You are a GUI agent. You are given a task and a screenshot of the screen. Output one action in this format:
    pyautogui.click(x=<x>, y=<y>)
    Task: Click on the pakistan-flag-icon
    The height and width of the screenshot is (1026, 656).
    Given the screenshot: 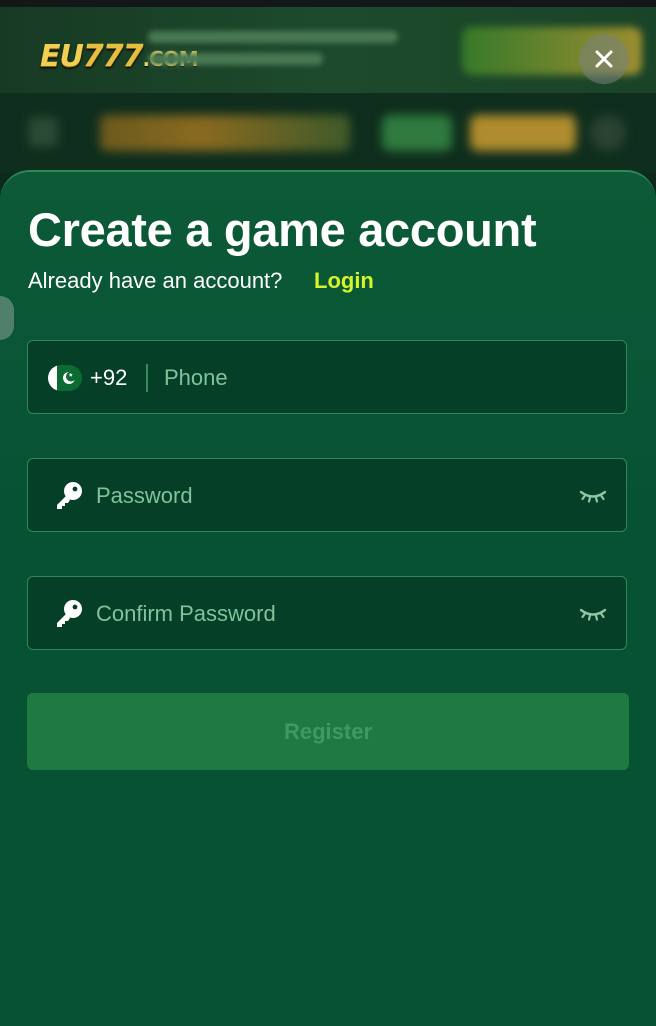 What is the action you would take?
    pyautogui.click(x=65, y=378)
    